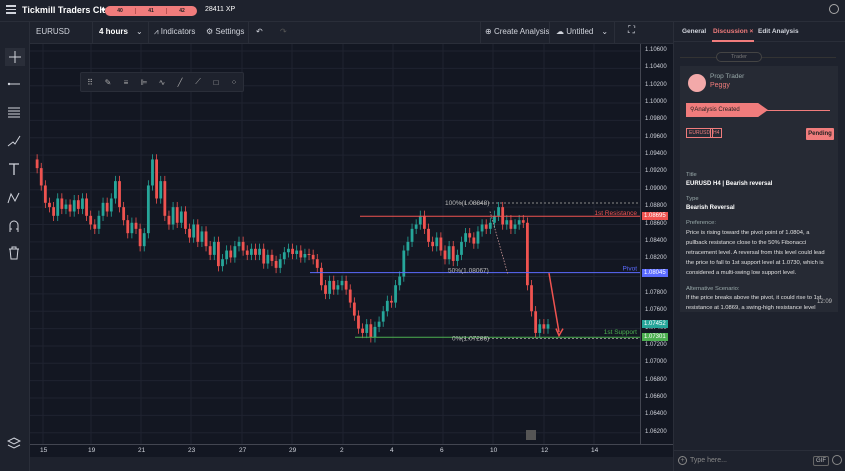  Describe the element at coordinates (778, 31) in the screenshot. I see `tab-edit-analysis: Edit Analysis` at that location.